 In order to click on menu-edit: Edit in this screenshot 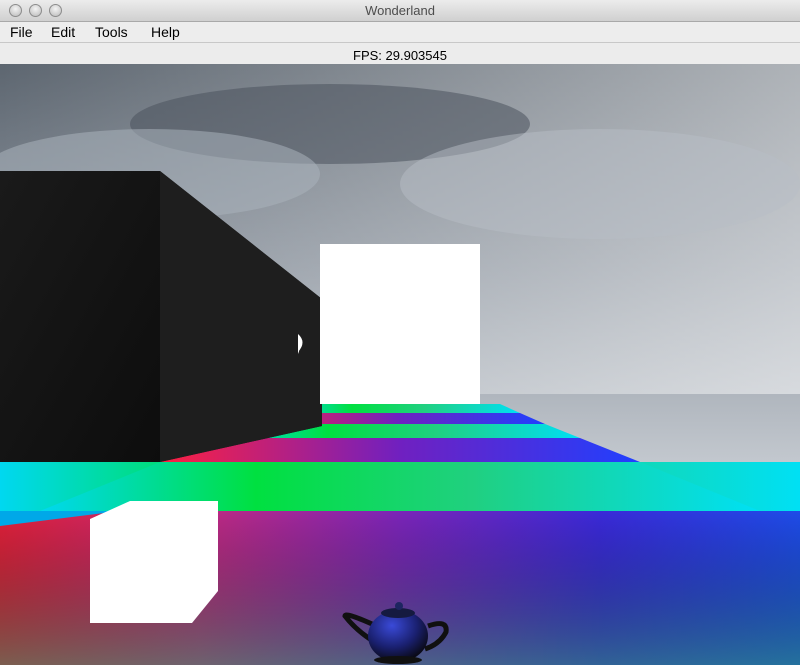, I will do `click(63, 32)`.